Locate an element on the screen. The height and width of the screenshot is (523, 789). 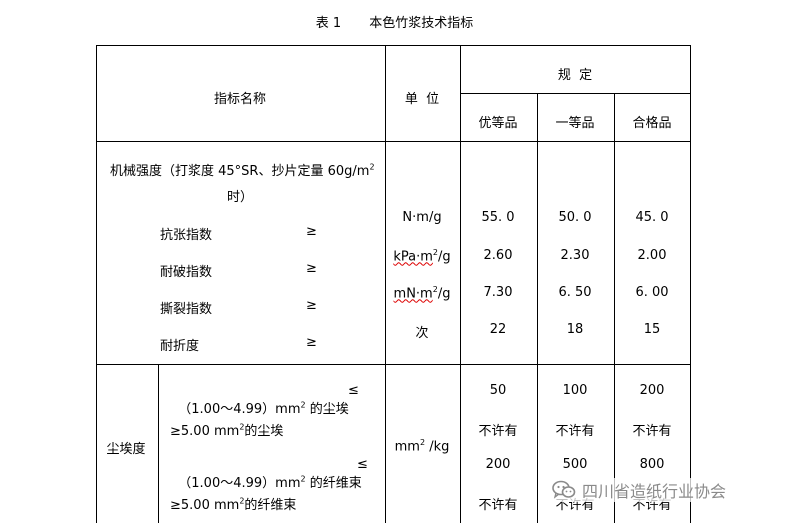
value-qualified: 200 is located at coordinates (652, 390).